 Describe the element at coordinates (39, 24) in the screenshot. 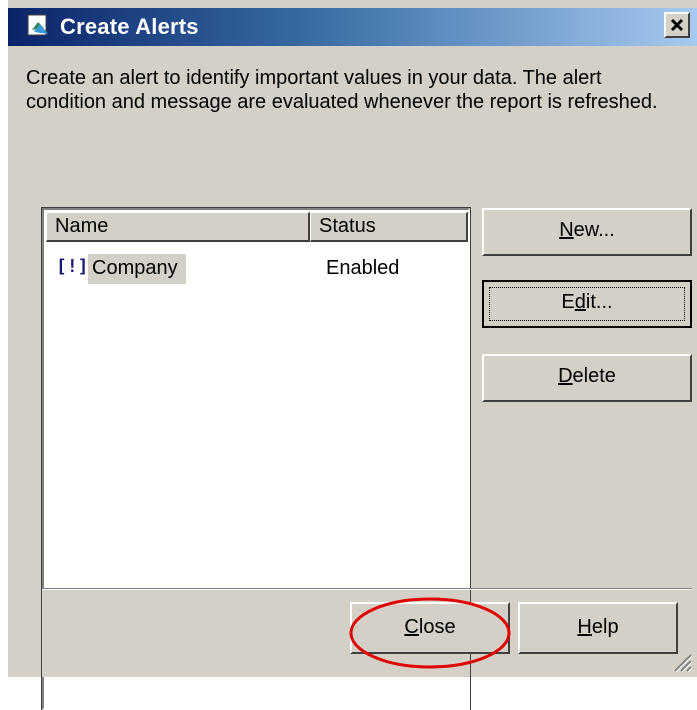

I see `alerts-app-icon` at that location.